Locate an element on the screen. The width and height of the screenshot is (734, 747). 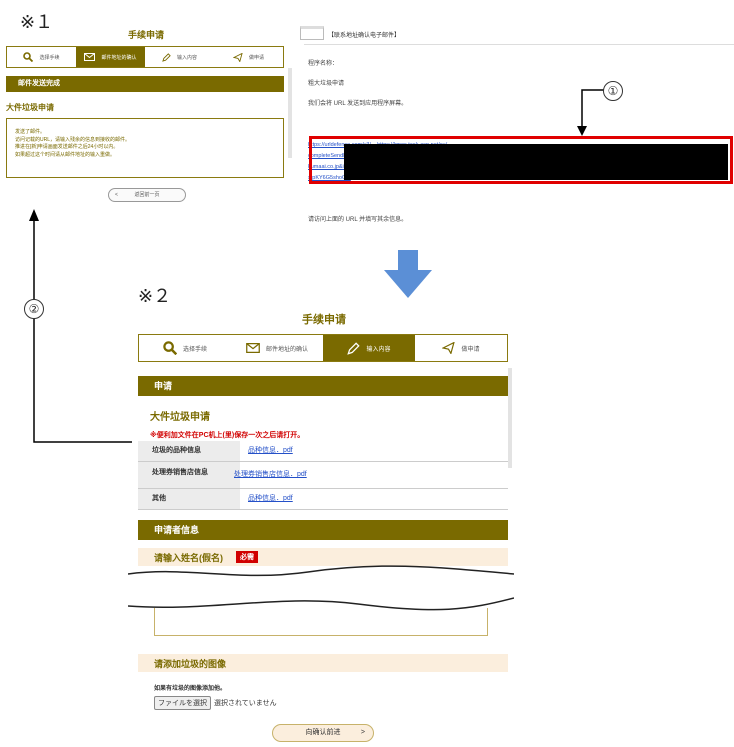
table-row: 其他 品种信息．pdf is located at coordinates (323, 499).